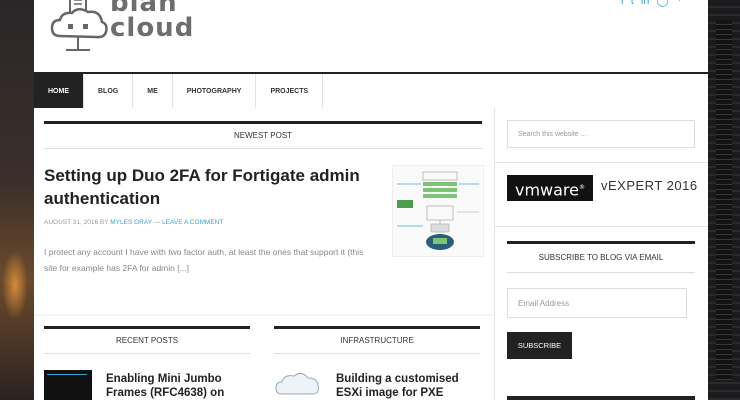  What do you see at coordinates (678, 4) in the screenshot?
I see `feed-icon: ◝` at bounding box center [678, 4].